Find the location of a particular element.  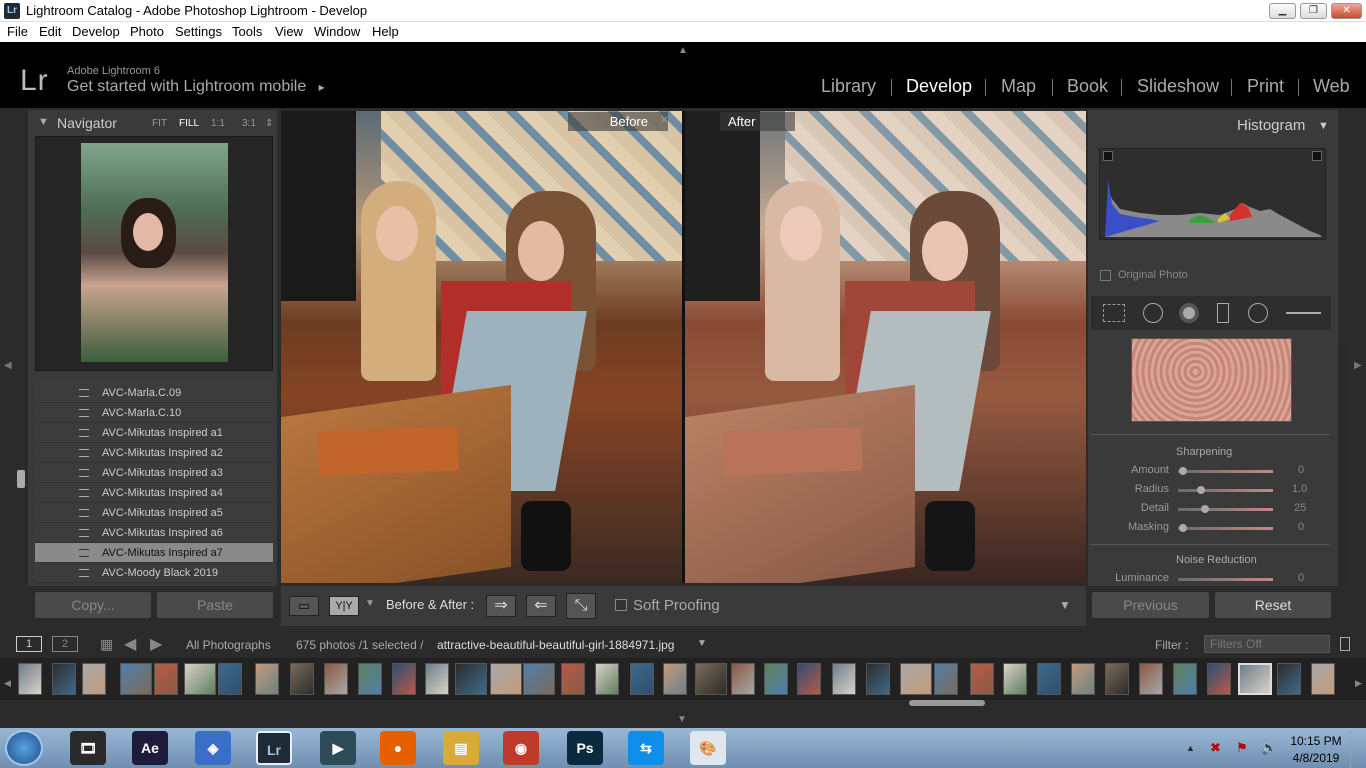

start-button is located at coordinates (24, 748).